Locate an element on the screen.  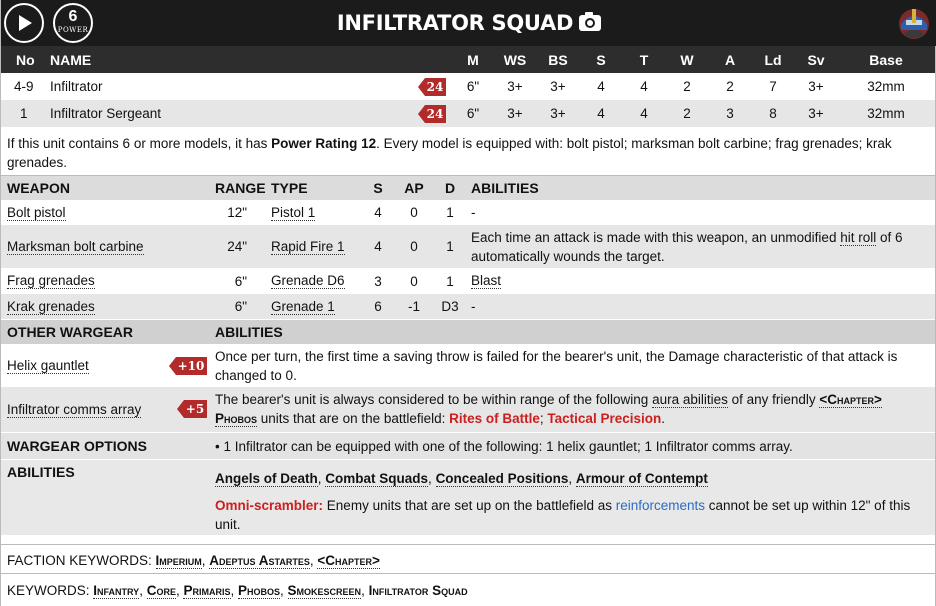
col-other-wargear: OTHER WARGEAR is located at coordinates (70, 332).